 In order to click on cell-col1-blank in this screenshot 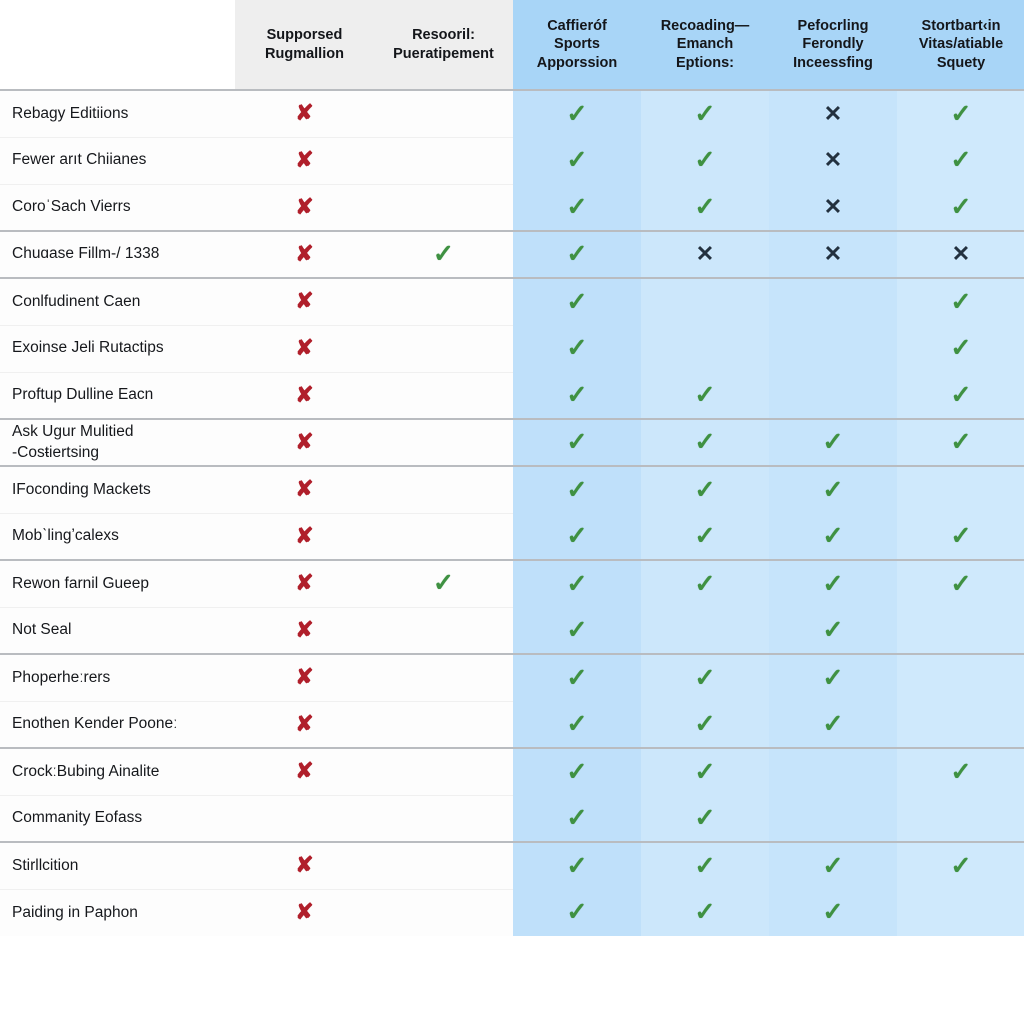, I will do `click(304, 818)`.